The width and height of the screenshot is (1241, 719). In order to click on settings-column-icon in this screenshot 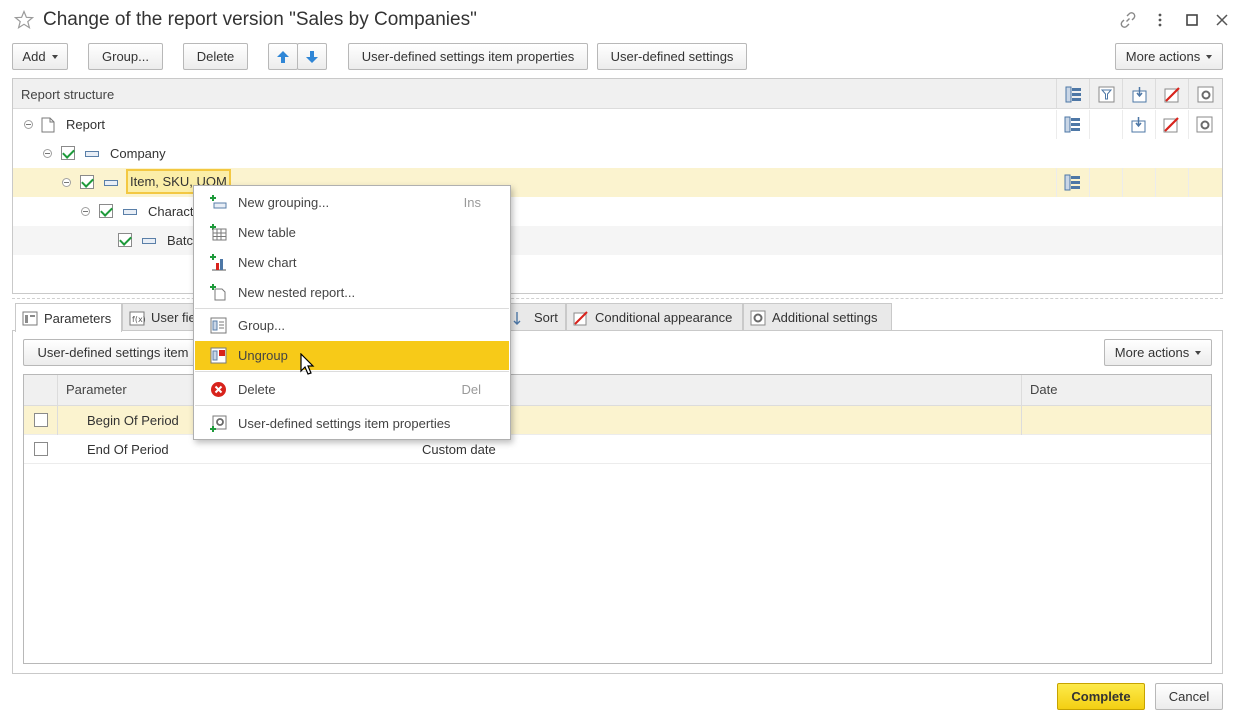, I will do `click(1204, 94)`.